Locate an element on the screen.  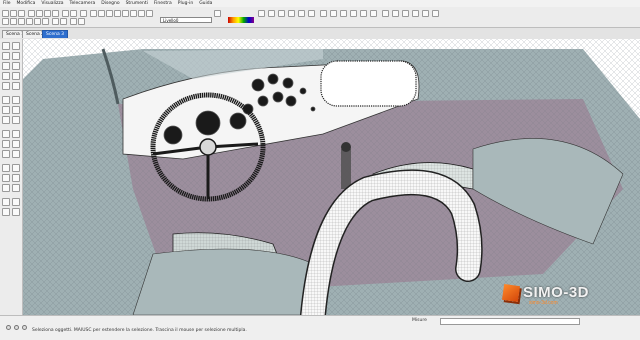
orbit-tool-icon is located at coordinates (6, 168).